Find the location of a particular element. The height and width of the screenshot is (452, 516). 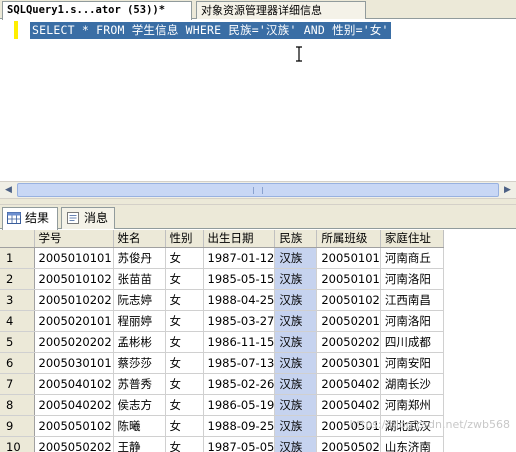

table-row: 6 2005030101 蔡莎莎女 1985-07-13 汉族 20050301 河南安阳 is located at coordinates (222, 363).